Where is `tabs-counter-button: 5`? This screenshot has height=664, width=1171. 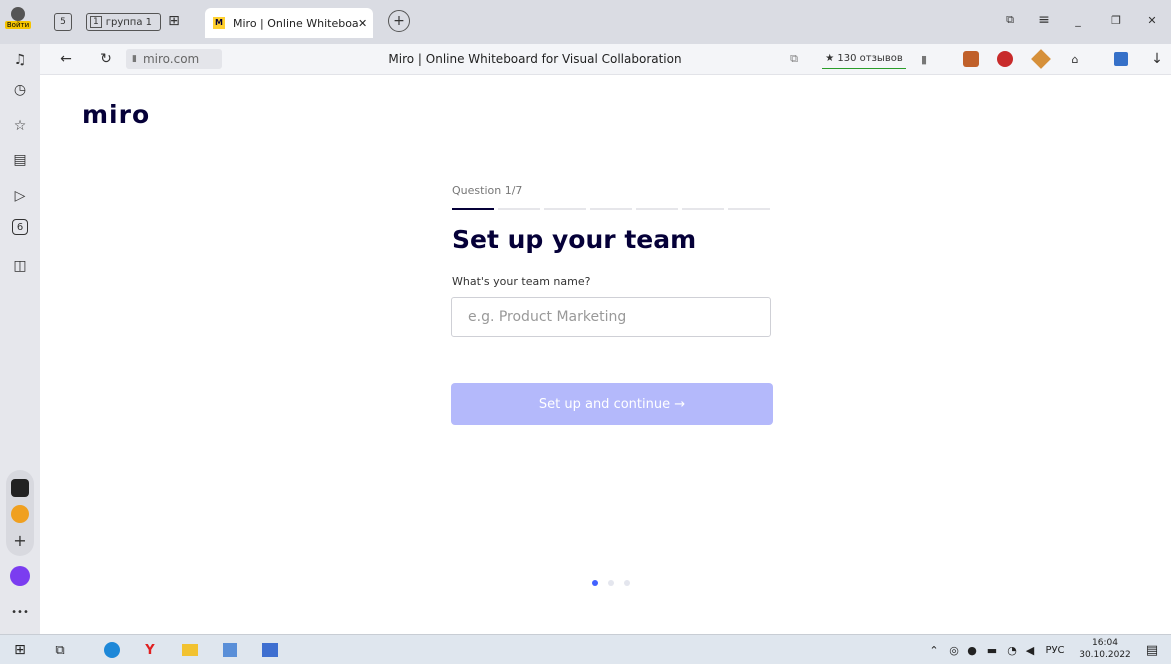 tabs-counter-button: 5 is located at coordinates (63, 22).